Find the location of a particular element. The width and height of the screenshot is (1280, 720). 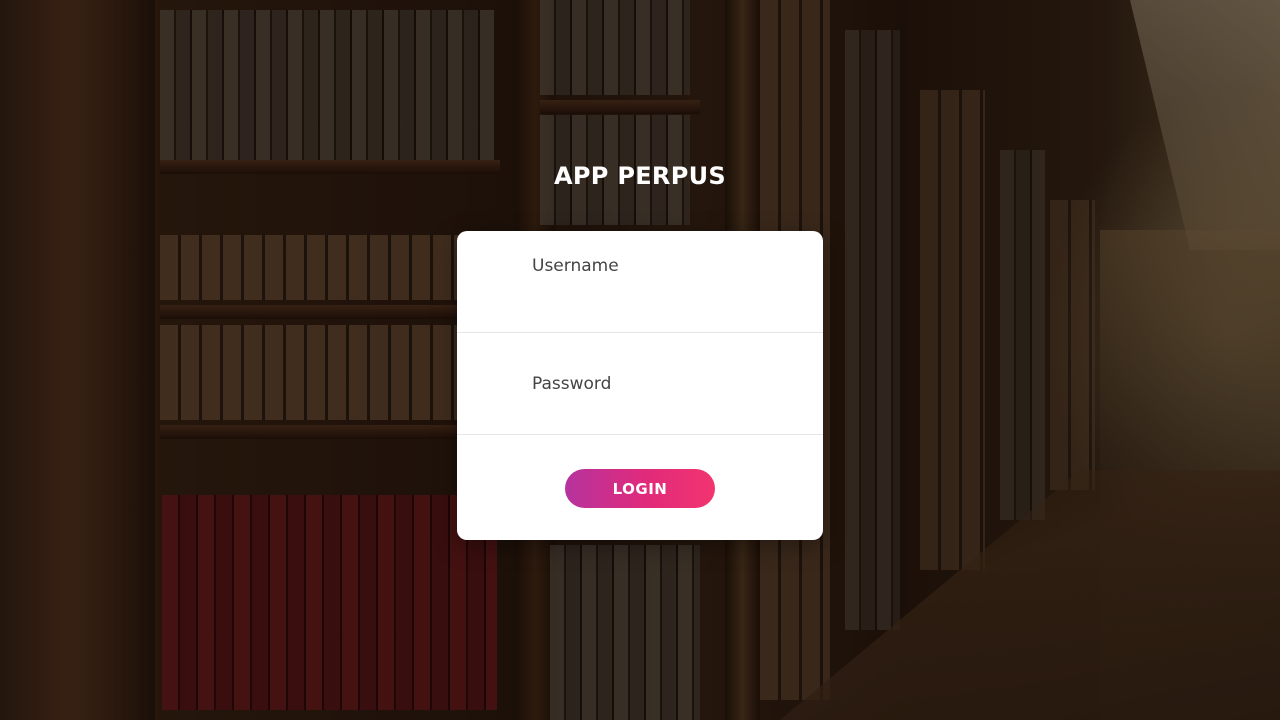

app-title: APP PERPUS is located at coordinates (640, 176).